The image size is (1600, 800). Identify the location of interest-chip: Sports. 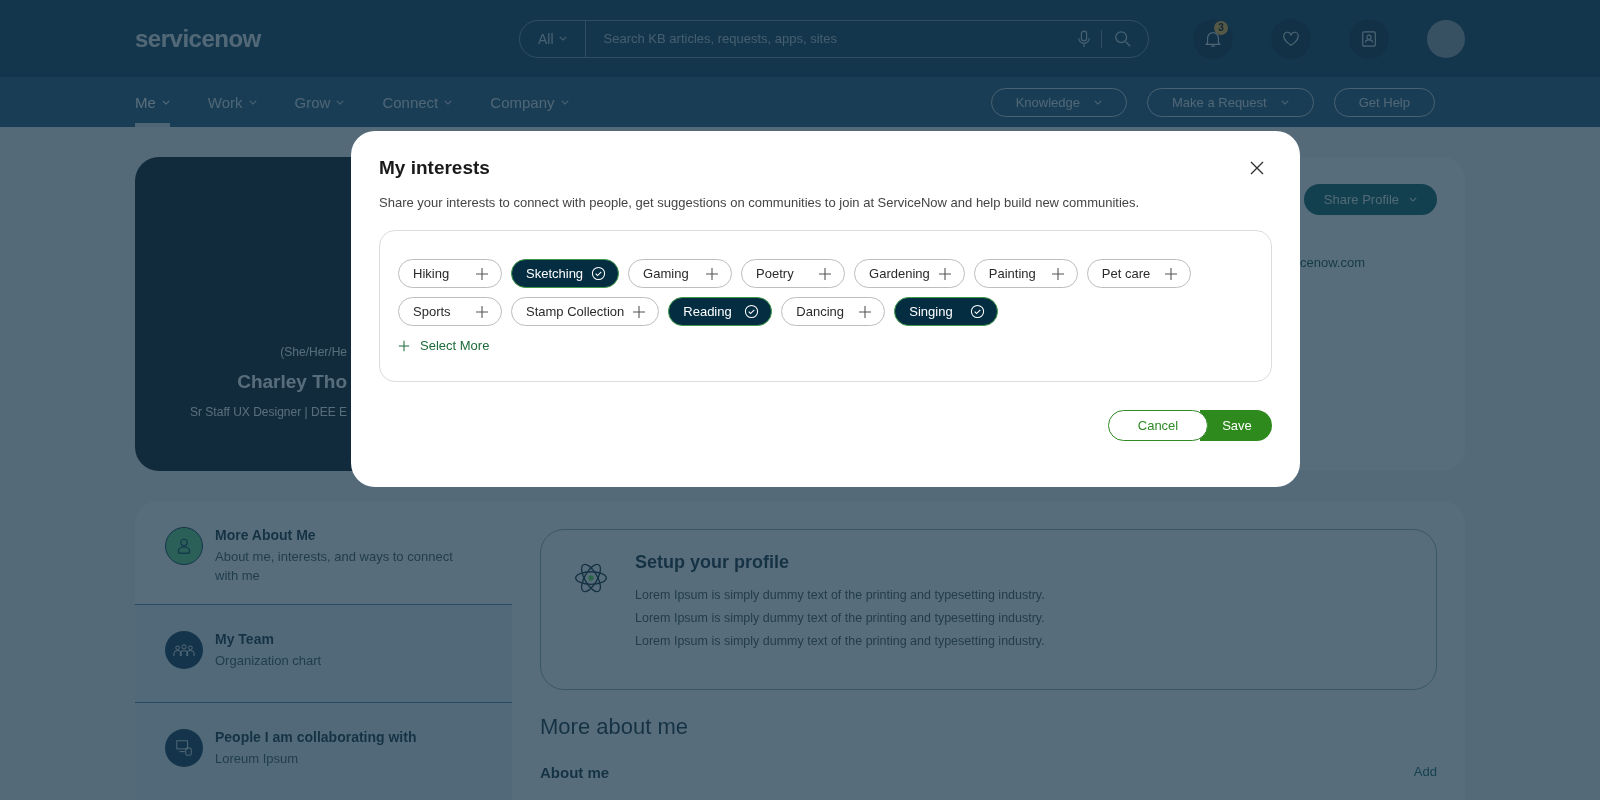
(450, 311).